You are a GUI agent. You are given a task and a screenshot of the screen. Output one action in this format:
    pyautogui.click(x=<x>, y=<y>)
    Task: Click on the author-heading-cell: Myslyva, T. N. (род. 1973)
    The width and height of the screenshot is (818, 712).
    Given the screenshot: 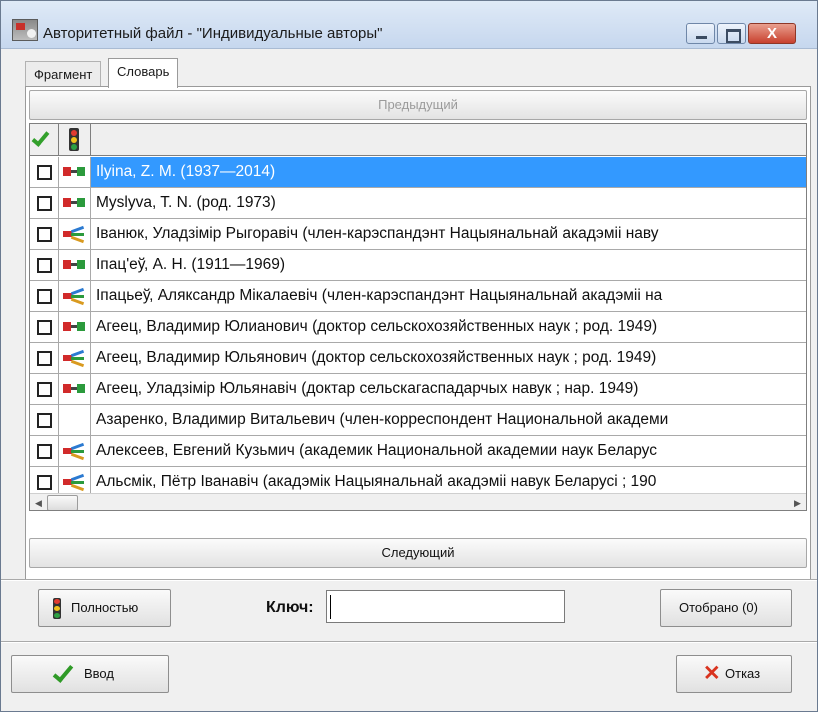 What is the action you would take?
    pyautogui.click(x=448, y=203)
    